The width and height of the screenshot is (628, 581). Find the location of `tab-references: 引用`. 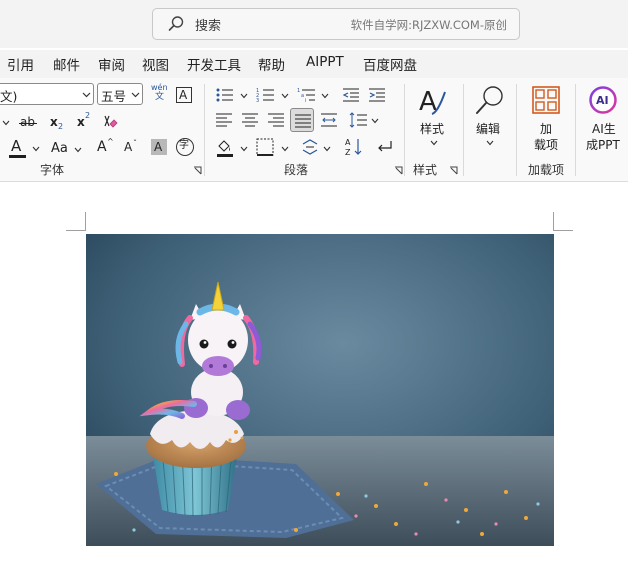

tab-references: 引用 is located at coordinates (20, 64).